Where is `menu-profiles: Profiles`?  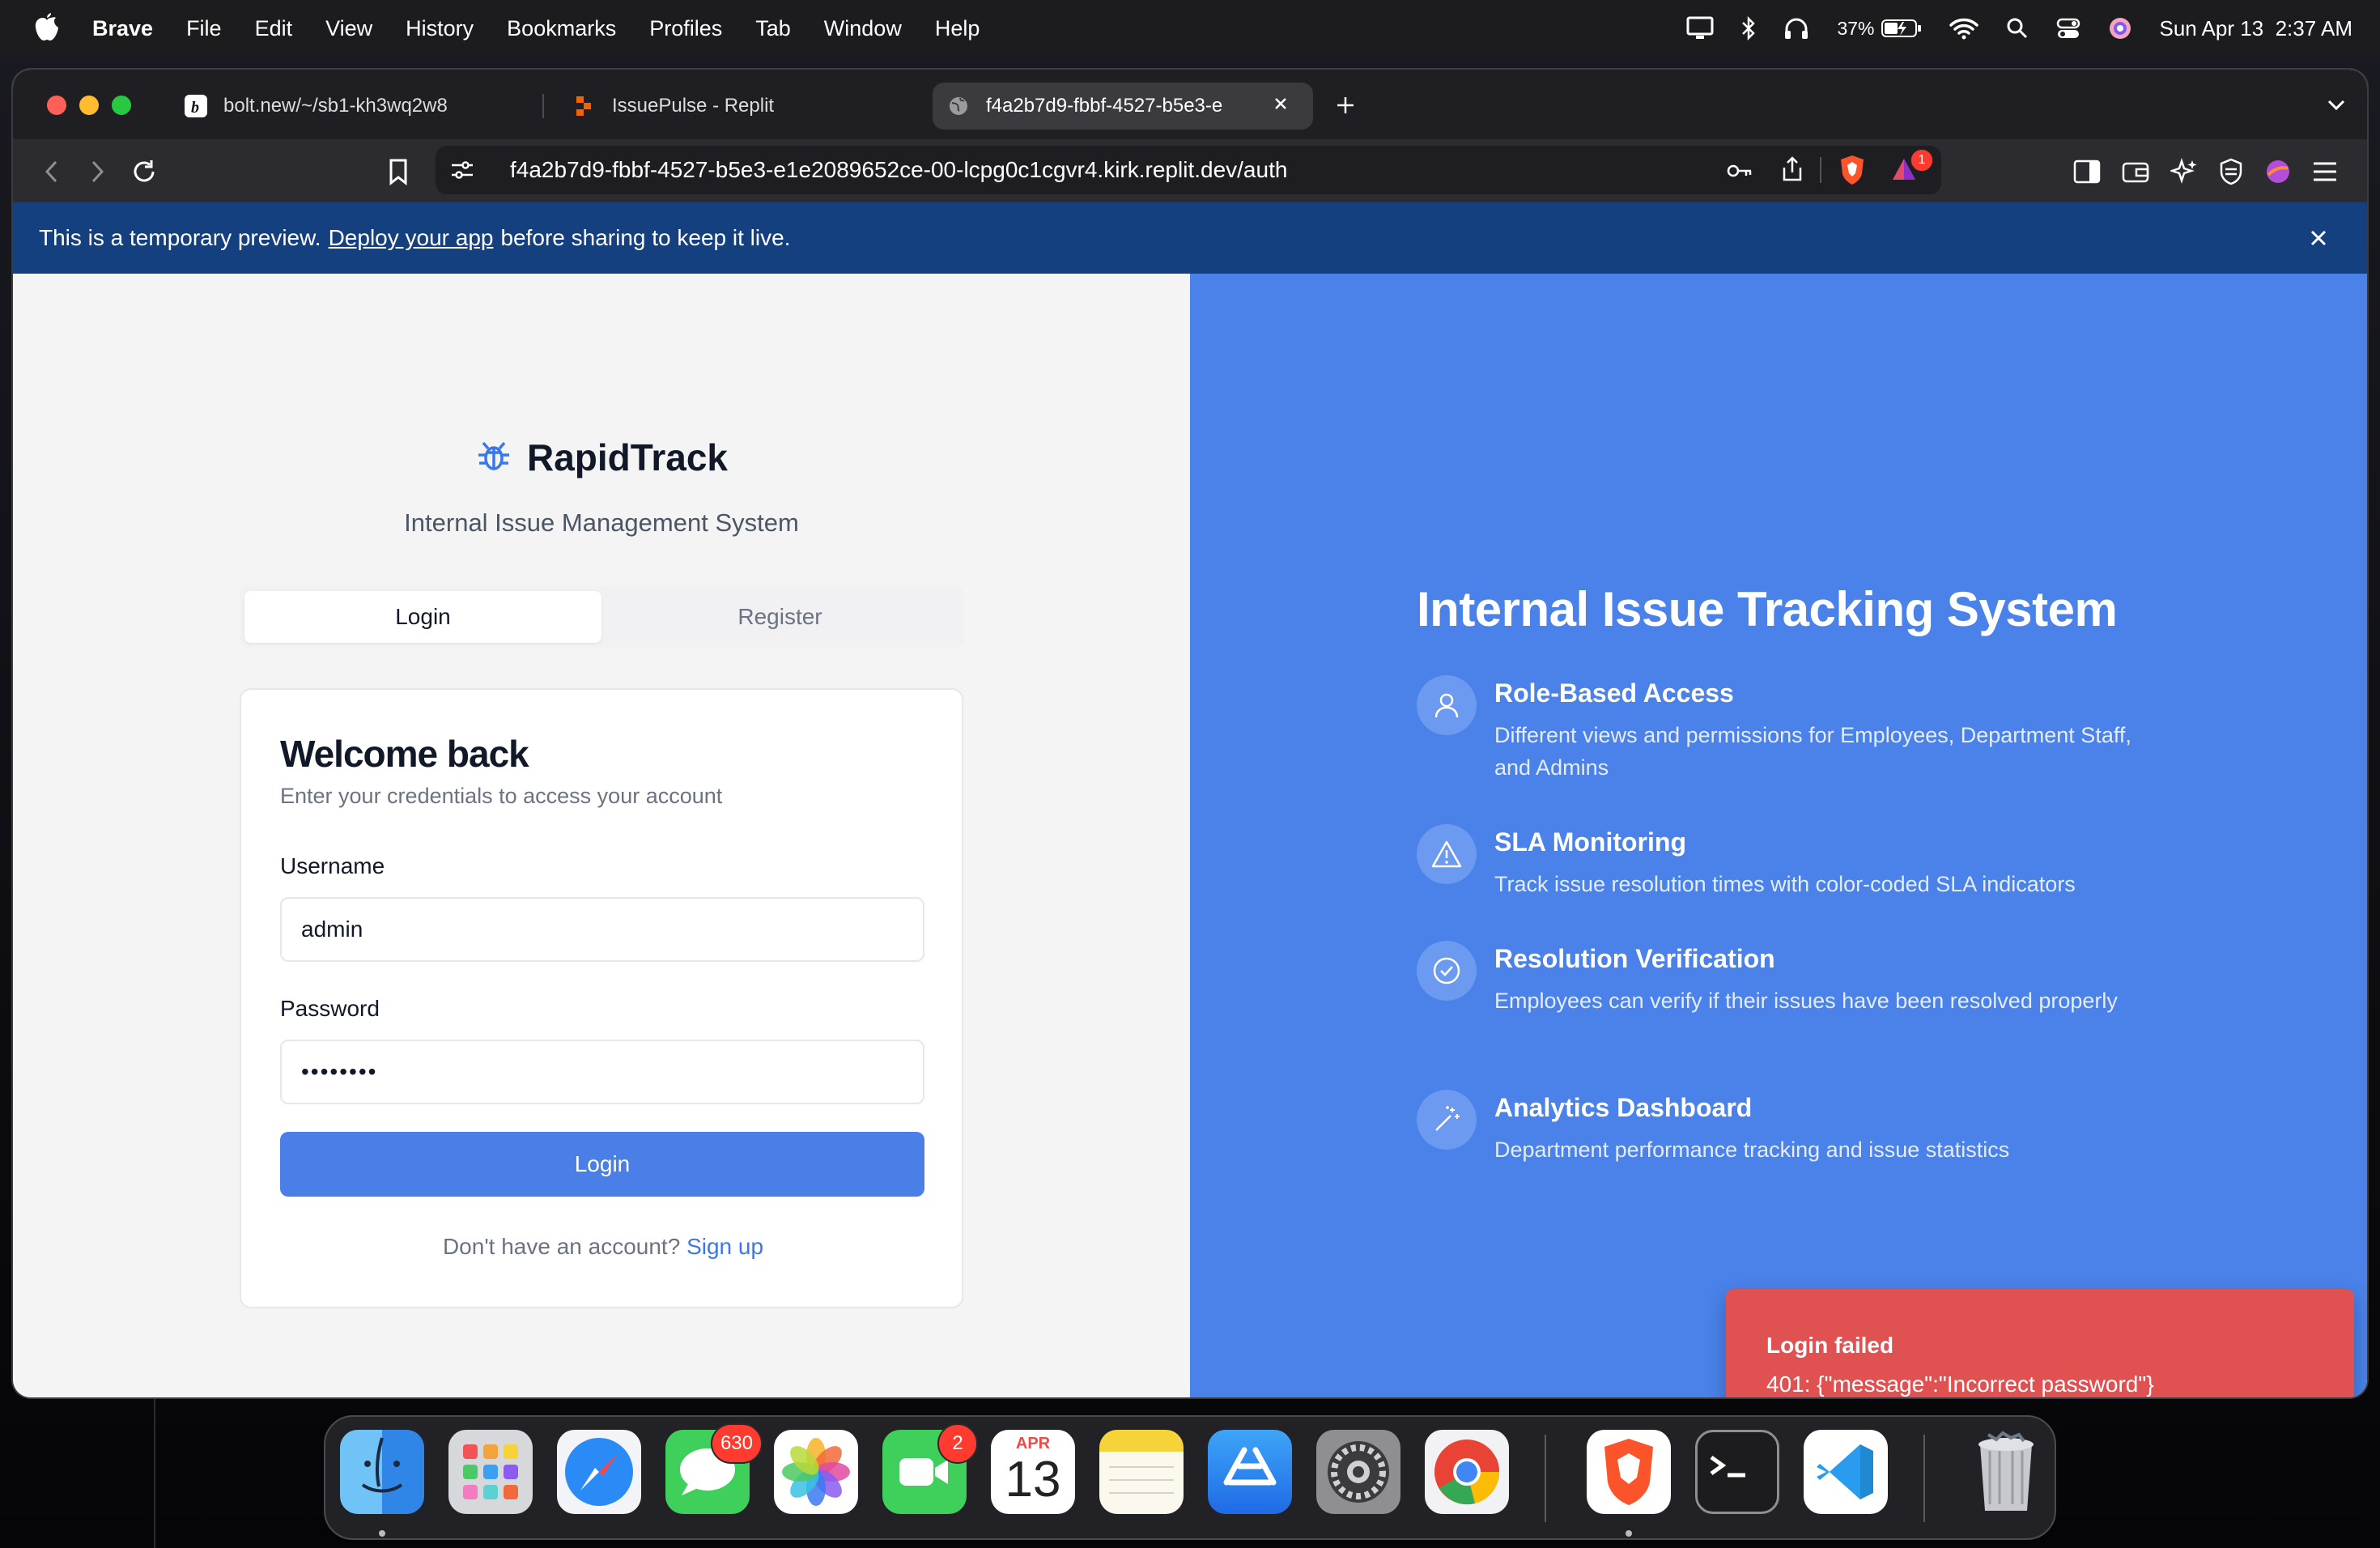
menu-profiles: Profiles is located at coordinates (686, 29).